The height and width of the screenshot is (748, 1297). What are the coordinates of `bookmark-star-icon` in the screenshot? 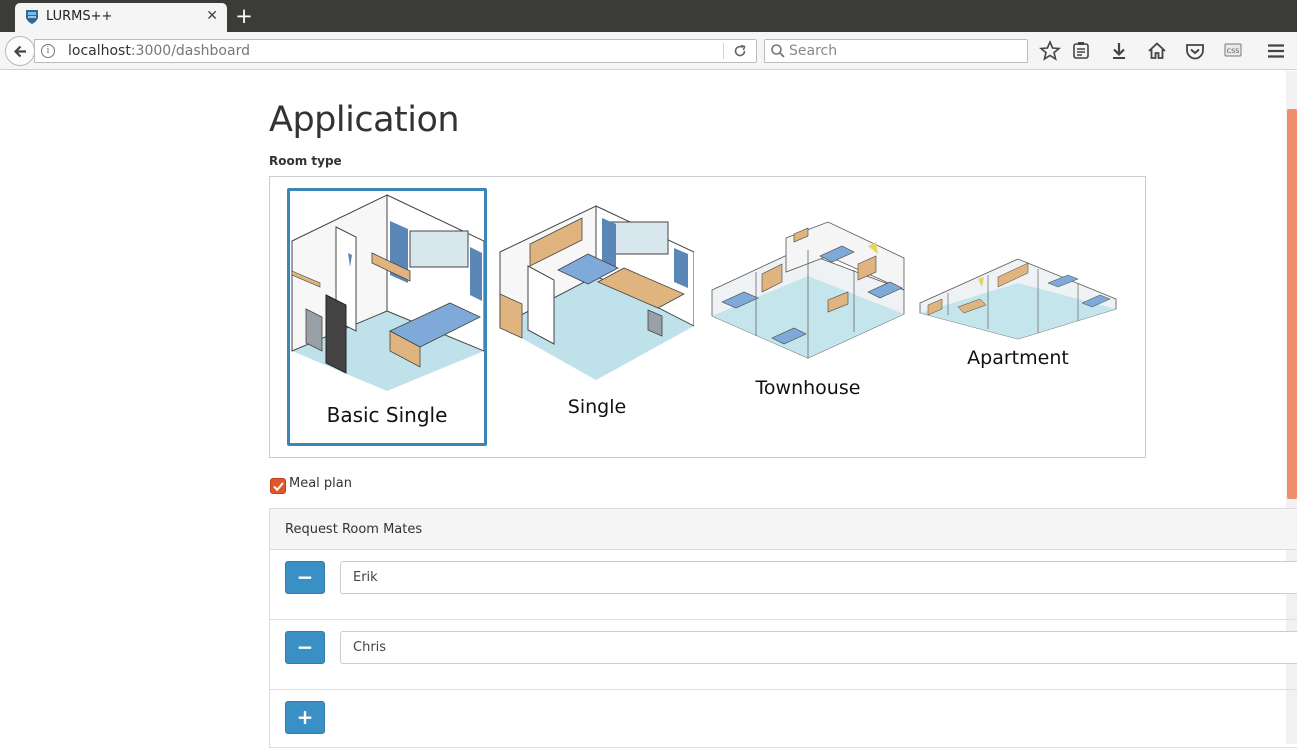 It's located at (1050, 51).